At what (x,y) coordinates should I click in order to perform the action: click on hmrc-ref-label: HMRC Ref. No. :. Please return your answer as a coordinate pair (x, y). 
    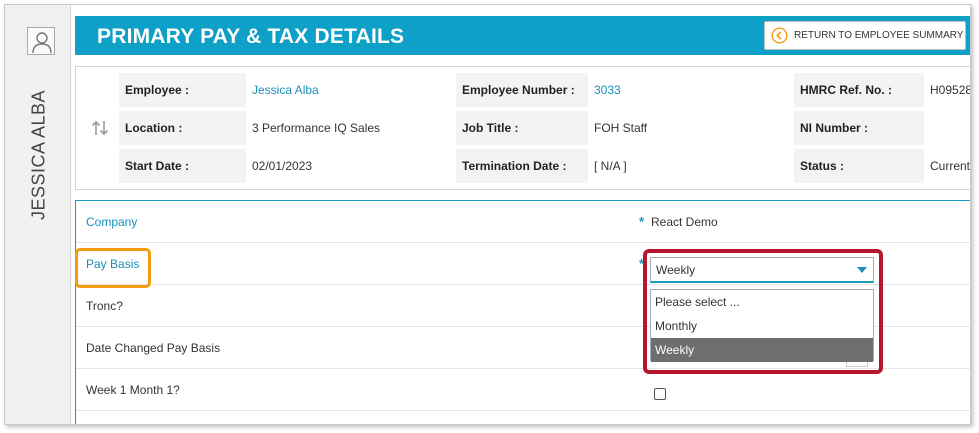
    Looking at the image, I should click on (859, 90).